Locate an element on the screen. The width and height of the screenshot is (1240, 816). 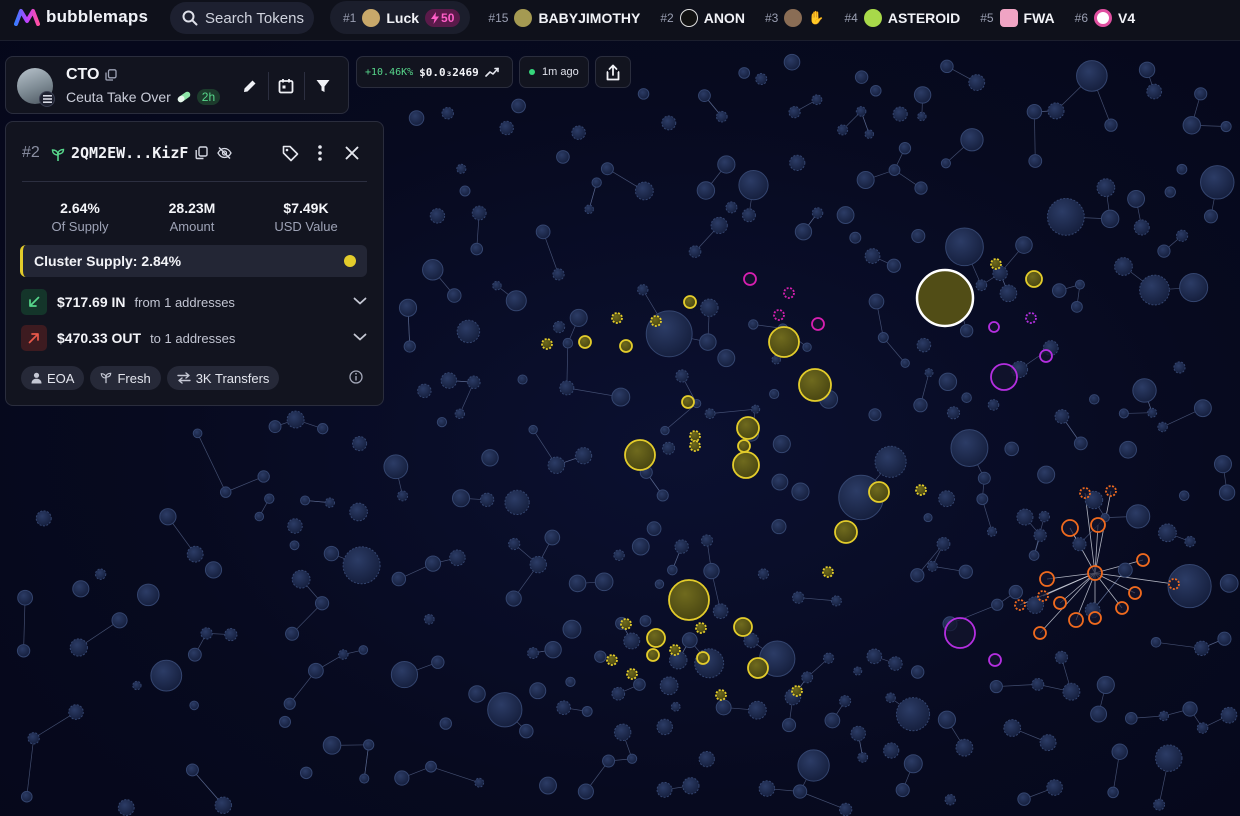
search-tokens-button: Search Tokens is located at coordinates (242, 18).